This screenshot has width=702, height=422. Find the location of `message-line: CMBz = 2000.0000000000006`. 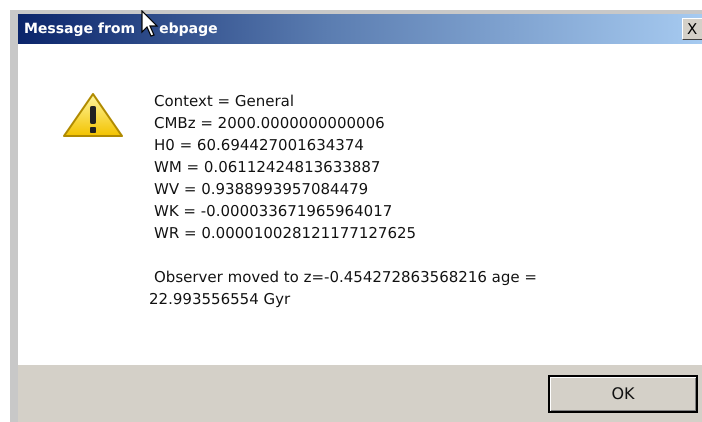

message-line: CMBz = 2000.0000000000006 is located at coordinates (269, 123).